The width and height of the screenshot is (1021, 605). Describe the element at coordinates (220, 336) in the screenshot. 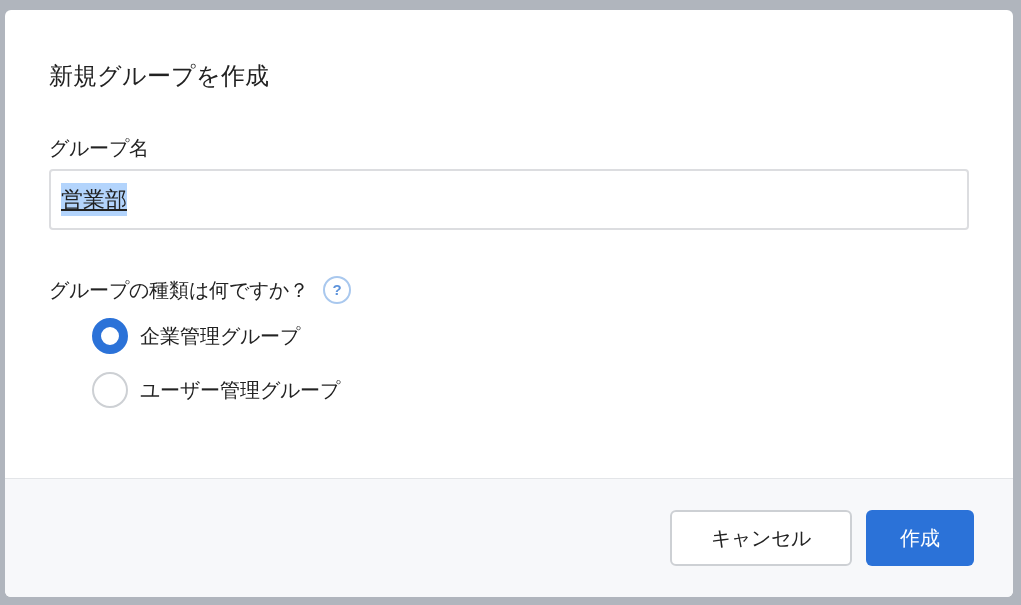

I see `radio-label: 企業管理グループ` at that location.